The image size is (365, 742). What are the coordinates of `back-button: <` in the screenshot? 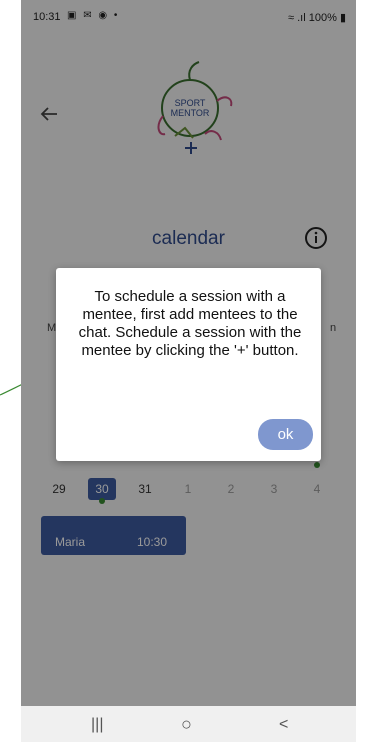 It's located at (283, 725).